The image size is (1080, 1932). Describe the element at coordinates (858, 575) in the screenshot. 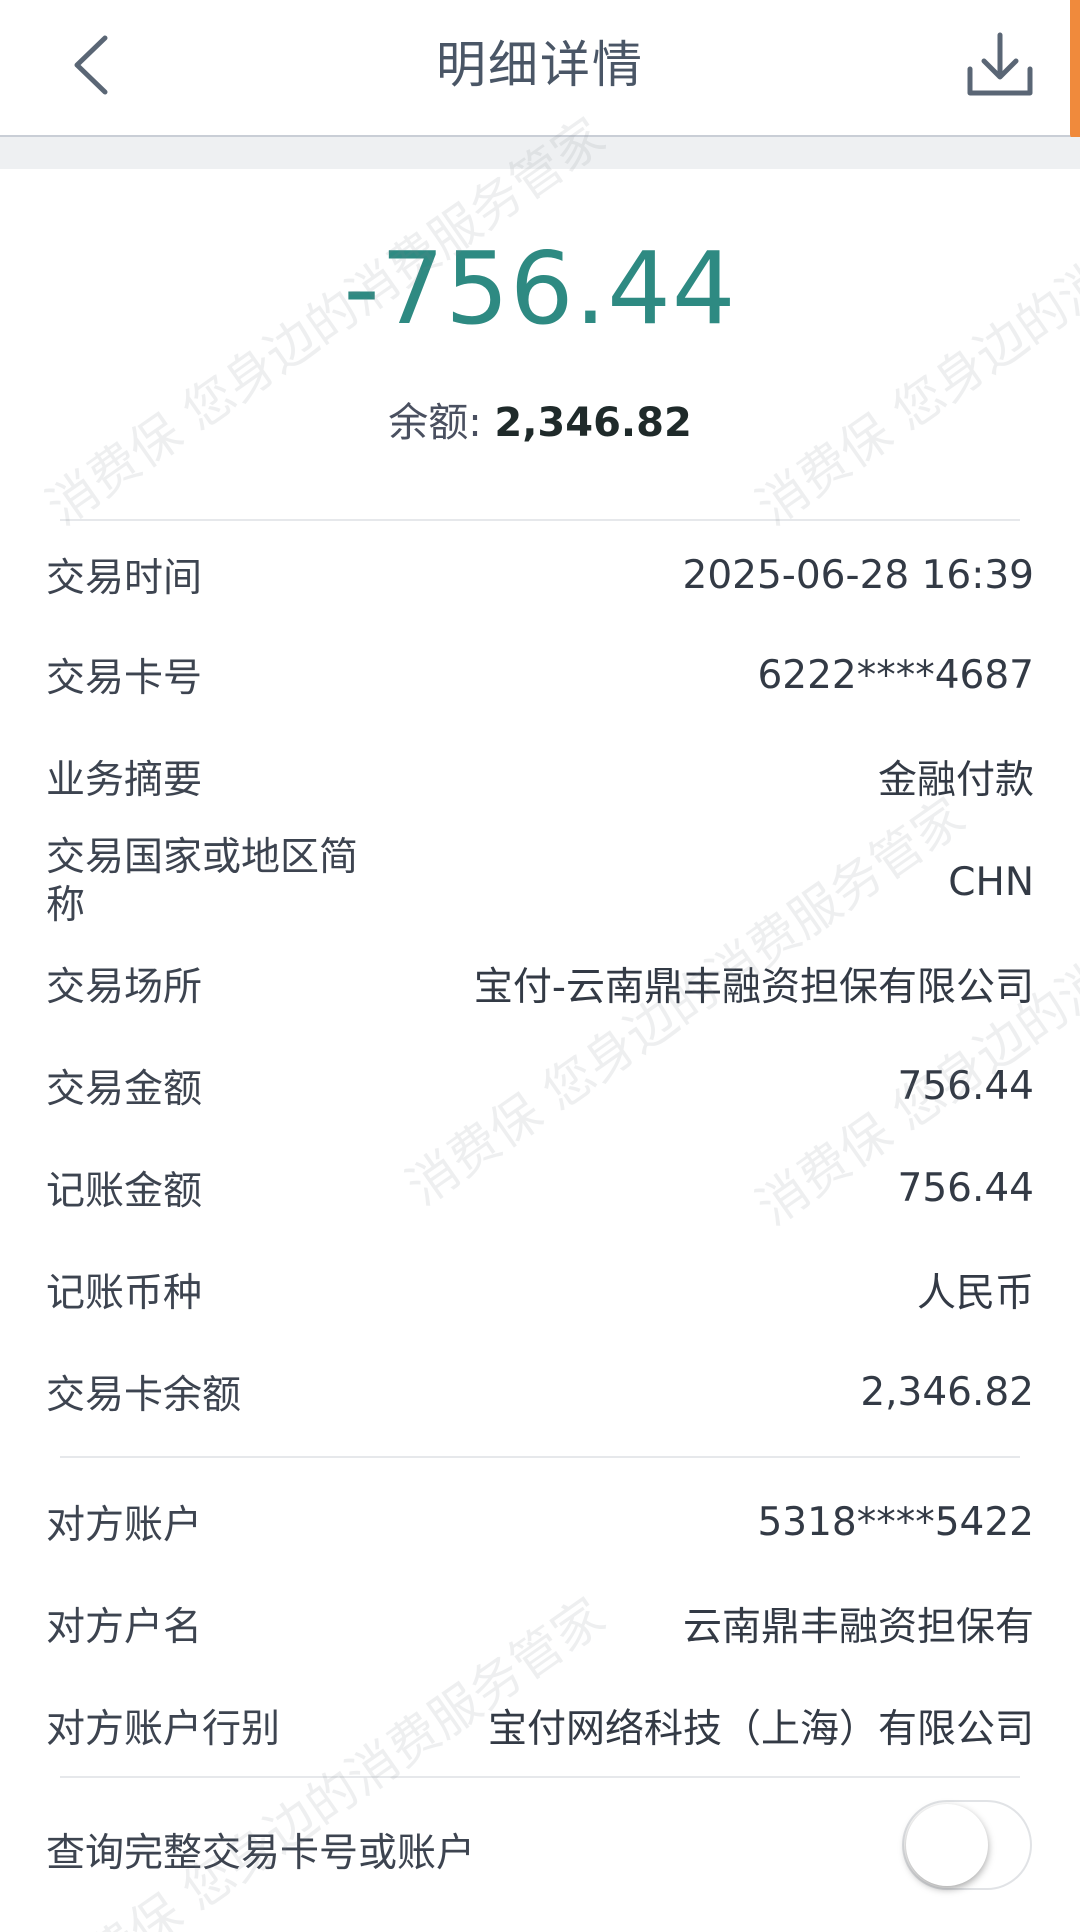

I see `detail-value: 2025-06-28 16:39` at that location.